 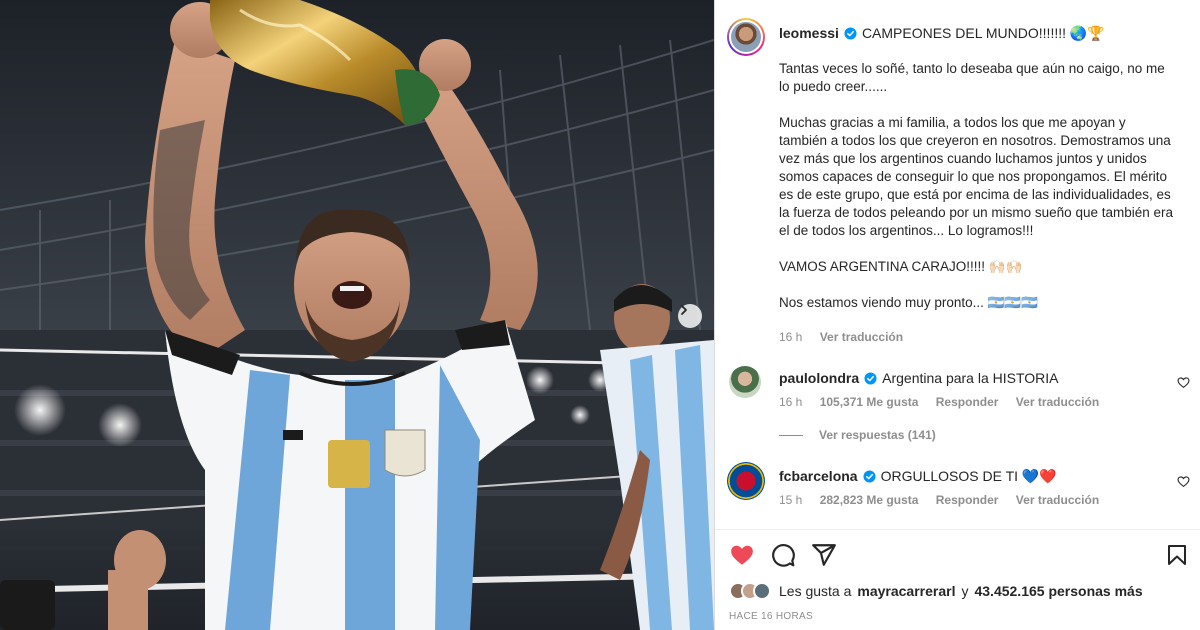 I want to click on post-time: 16 h, so click(x=791, y=337).